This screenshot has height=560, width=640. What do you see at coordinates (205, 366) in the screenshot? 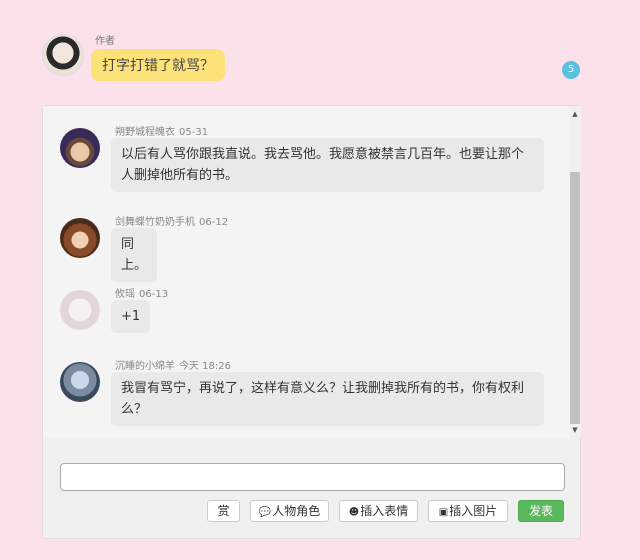
I see `comment-time: 今天 18:26` at bounding box center [205, 366].